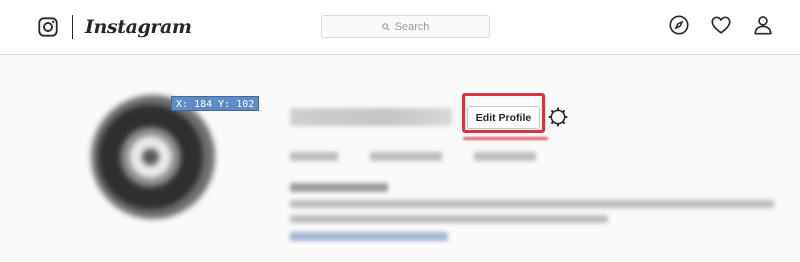  Describe the element at coordinates (385, 26) in the screenshot. I see `search-icon` at that location.